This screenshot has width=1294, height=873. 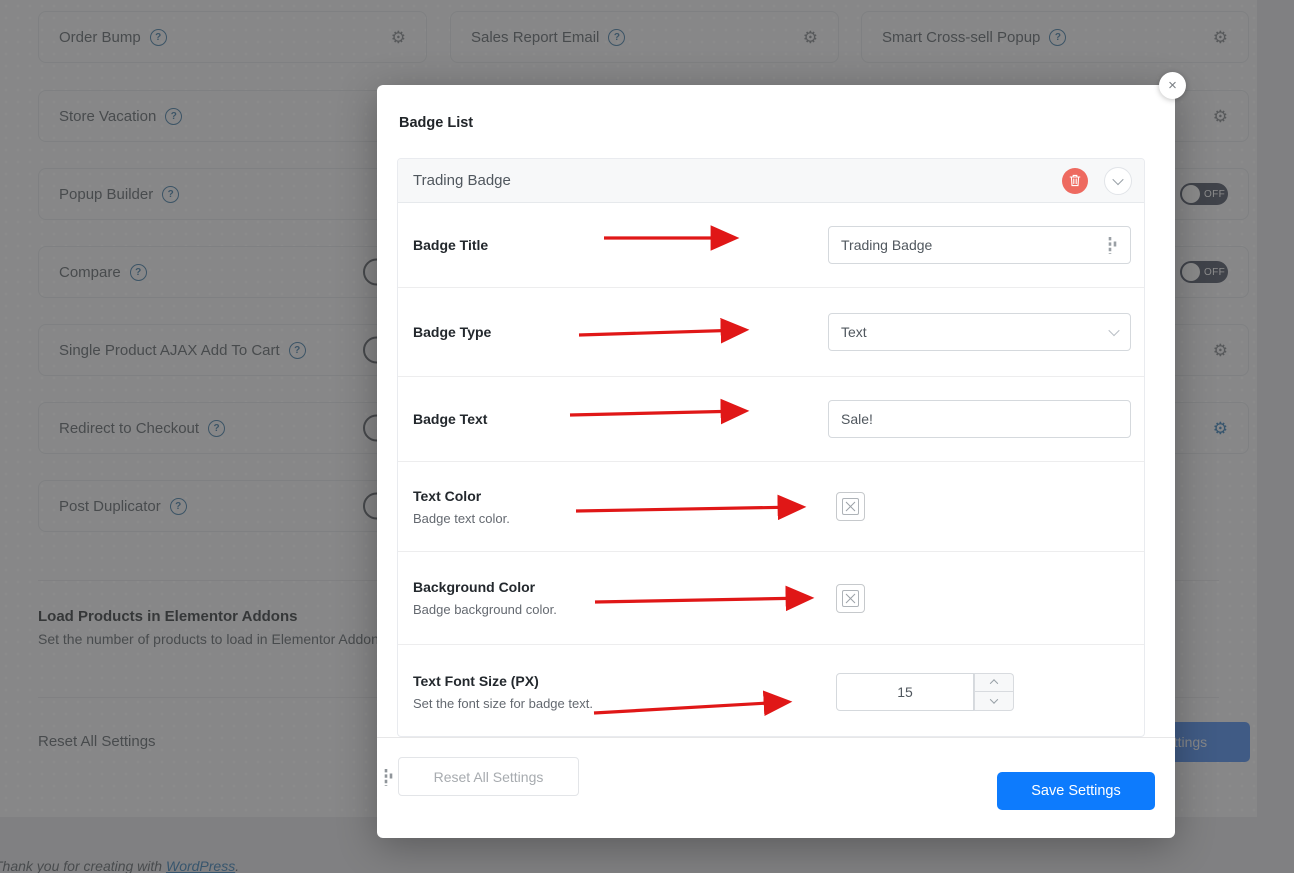 I want to click on collapse-badge-button, so click(x=1118, y=180).